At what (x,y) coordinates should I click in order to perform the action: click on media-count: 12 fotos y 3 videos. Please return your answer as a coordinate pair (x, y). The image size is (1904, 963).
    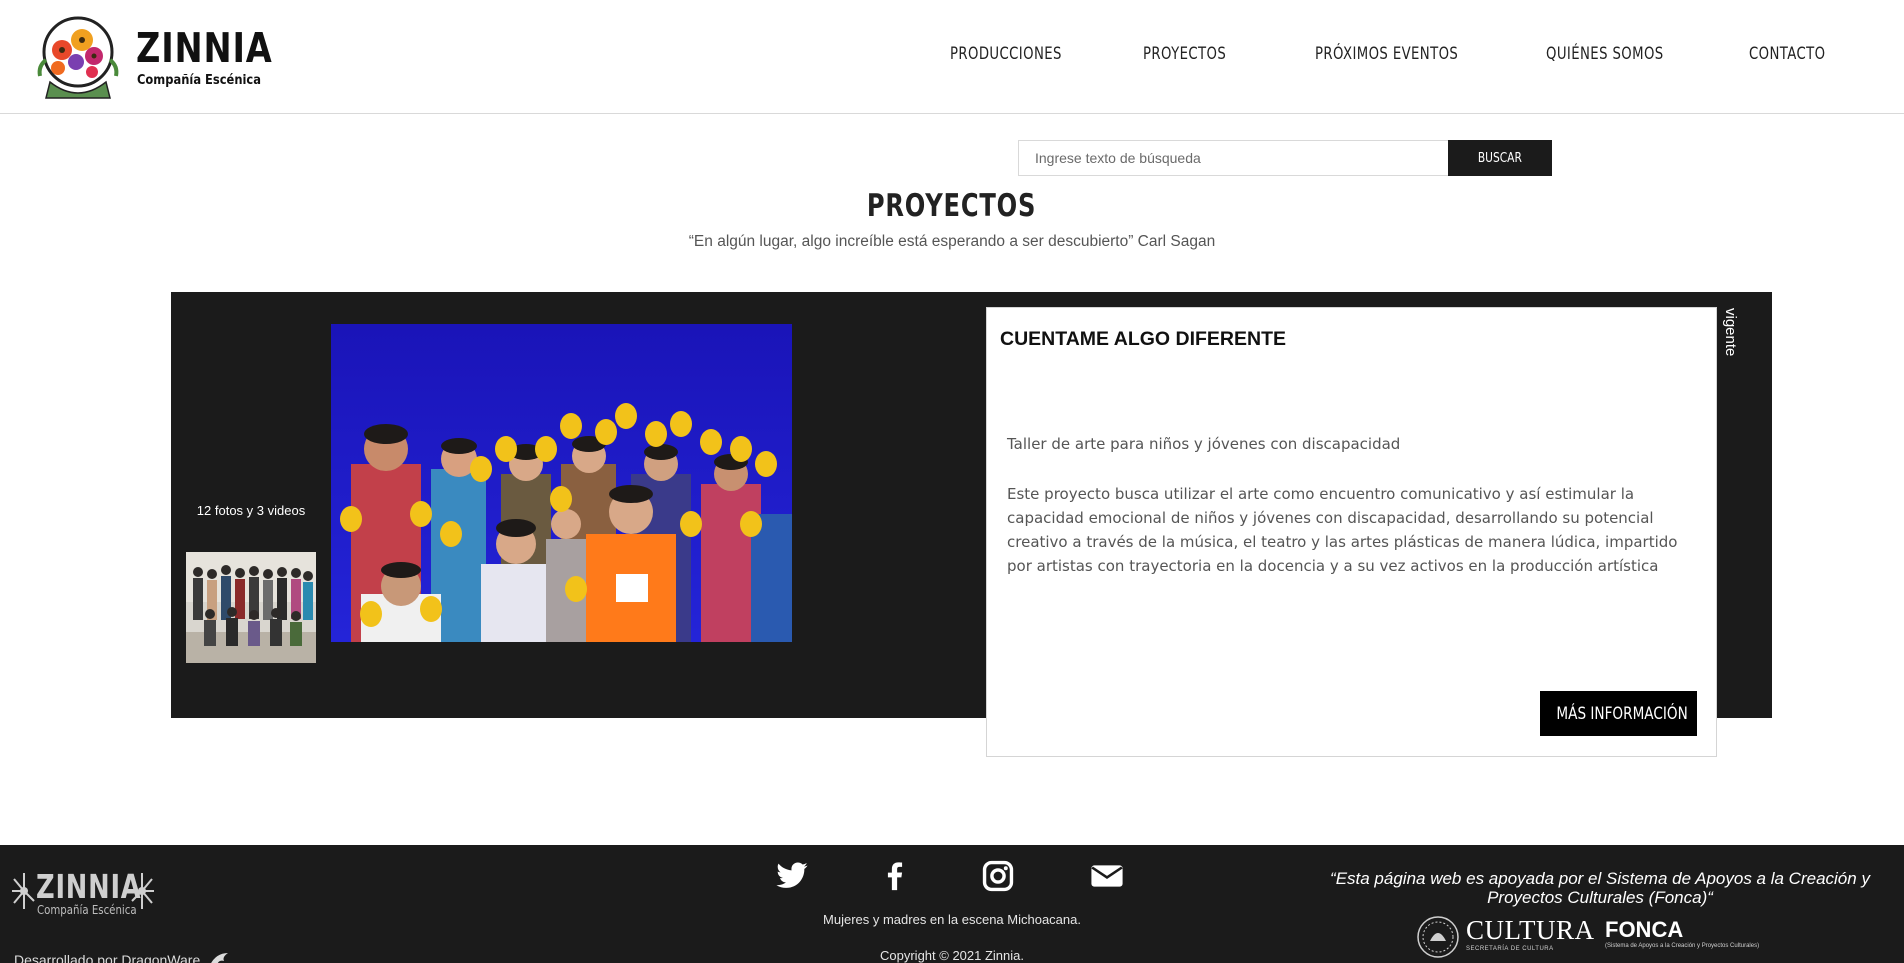
    Looking at the image, I should click on (251, 510).